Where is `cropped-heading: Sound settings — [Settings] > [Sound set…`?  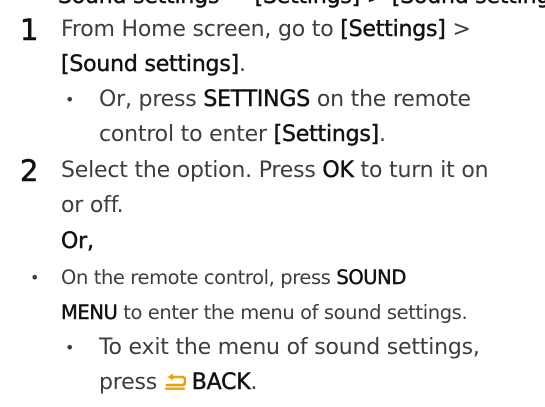 cropped-heading: Sound settings — [Settings] > [Sound set… is located at coordinates (272, 5).